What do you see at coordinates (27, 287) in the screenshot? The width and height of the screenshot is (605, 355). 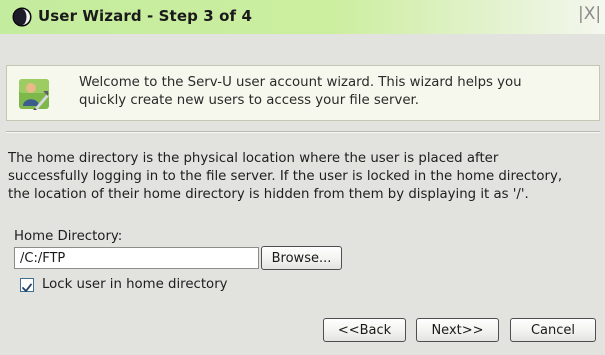 I see `checkmark-icon` at bounding box center [27, 287].